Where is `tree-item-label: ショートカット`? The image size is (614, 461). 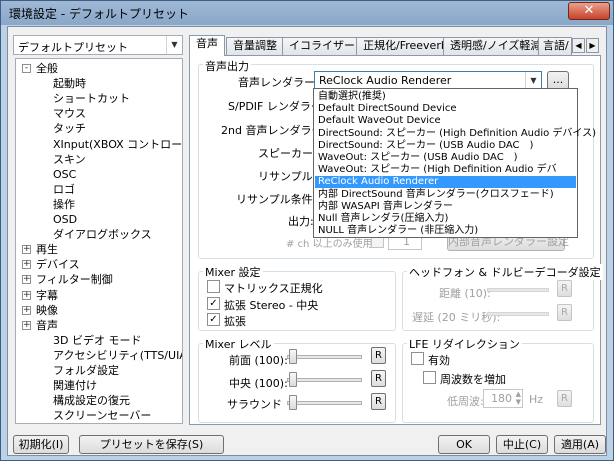
tree-item-label: ショートカット is located at coordinates (91, 99).